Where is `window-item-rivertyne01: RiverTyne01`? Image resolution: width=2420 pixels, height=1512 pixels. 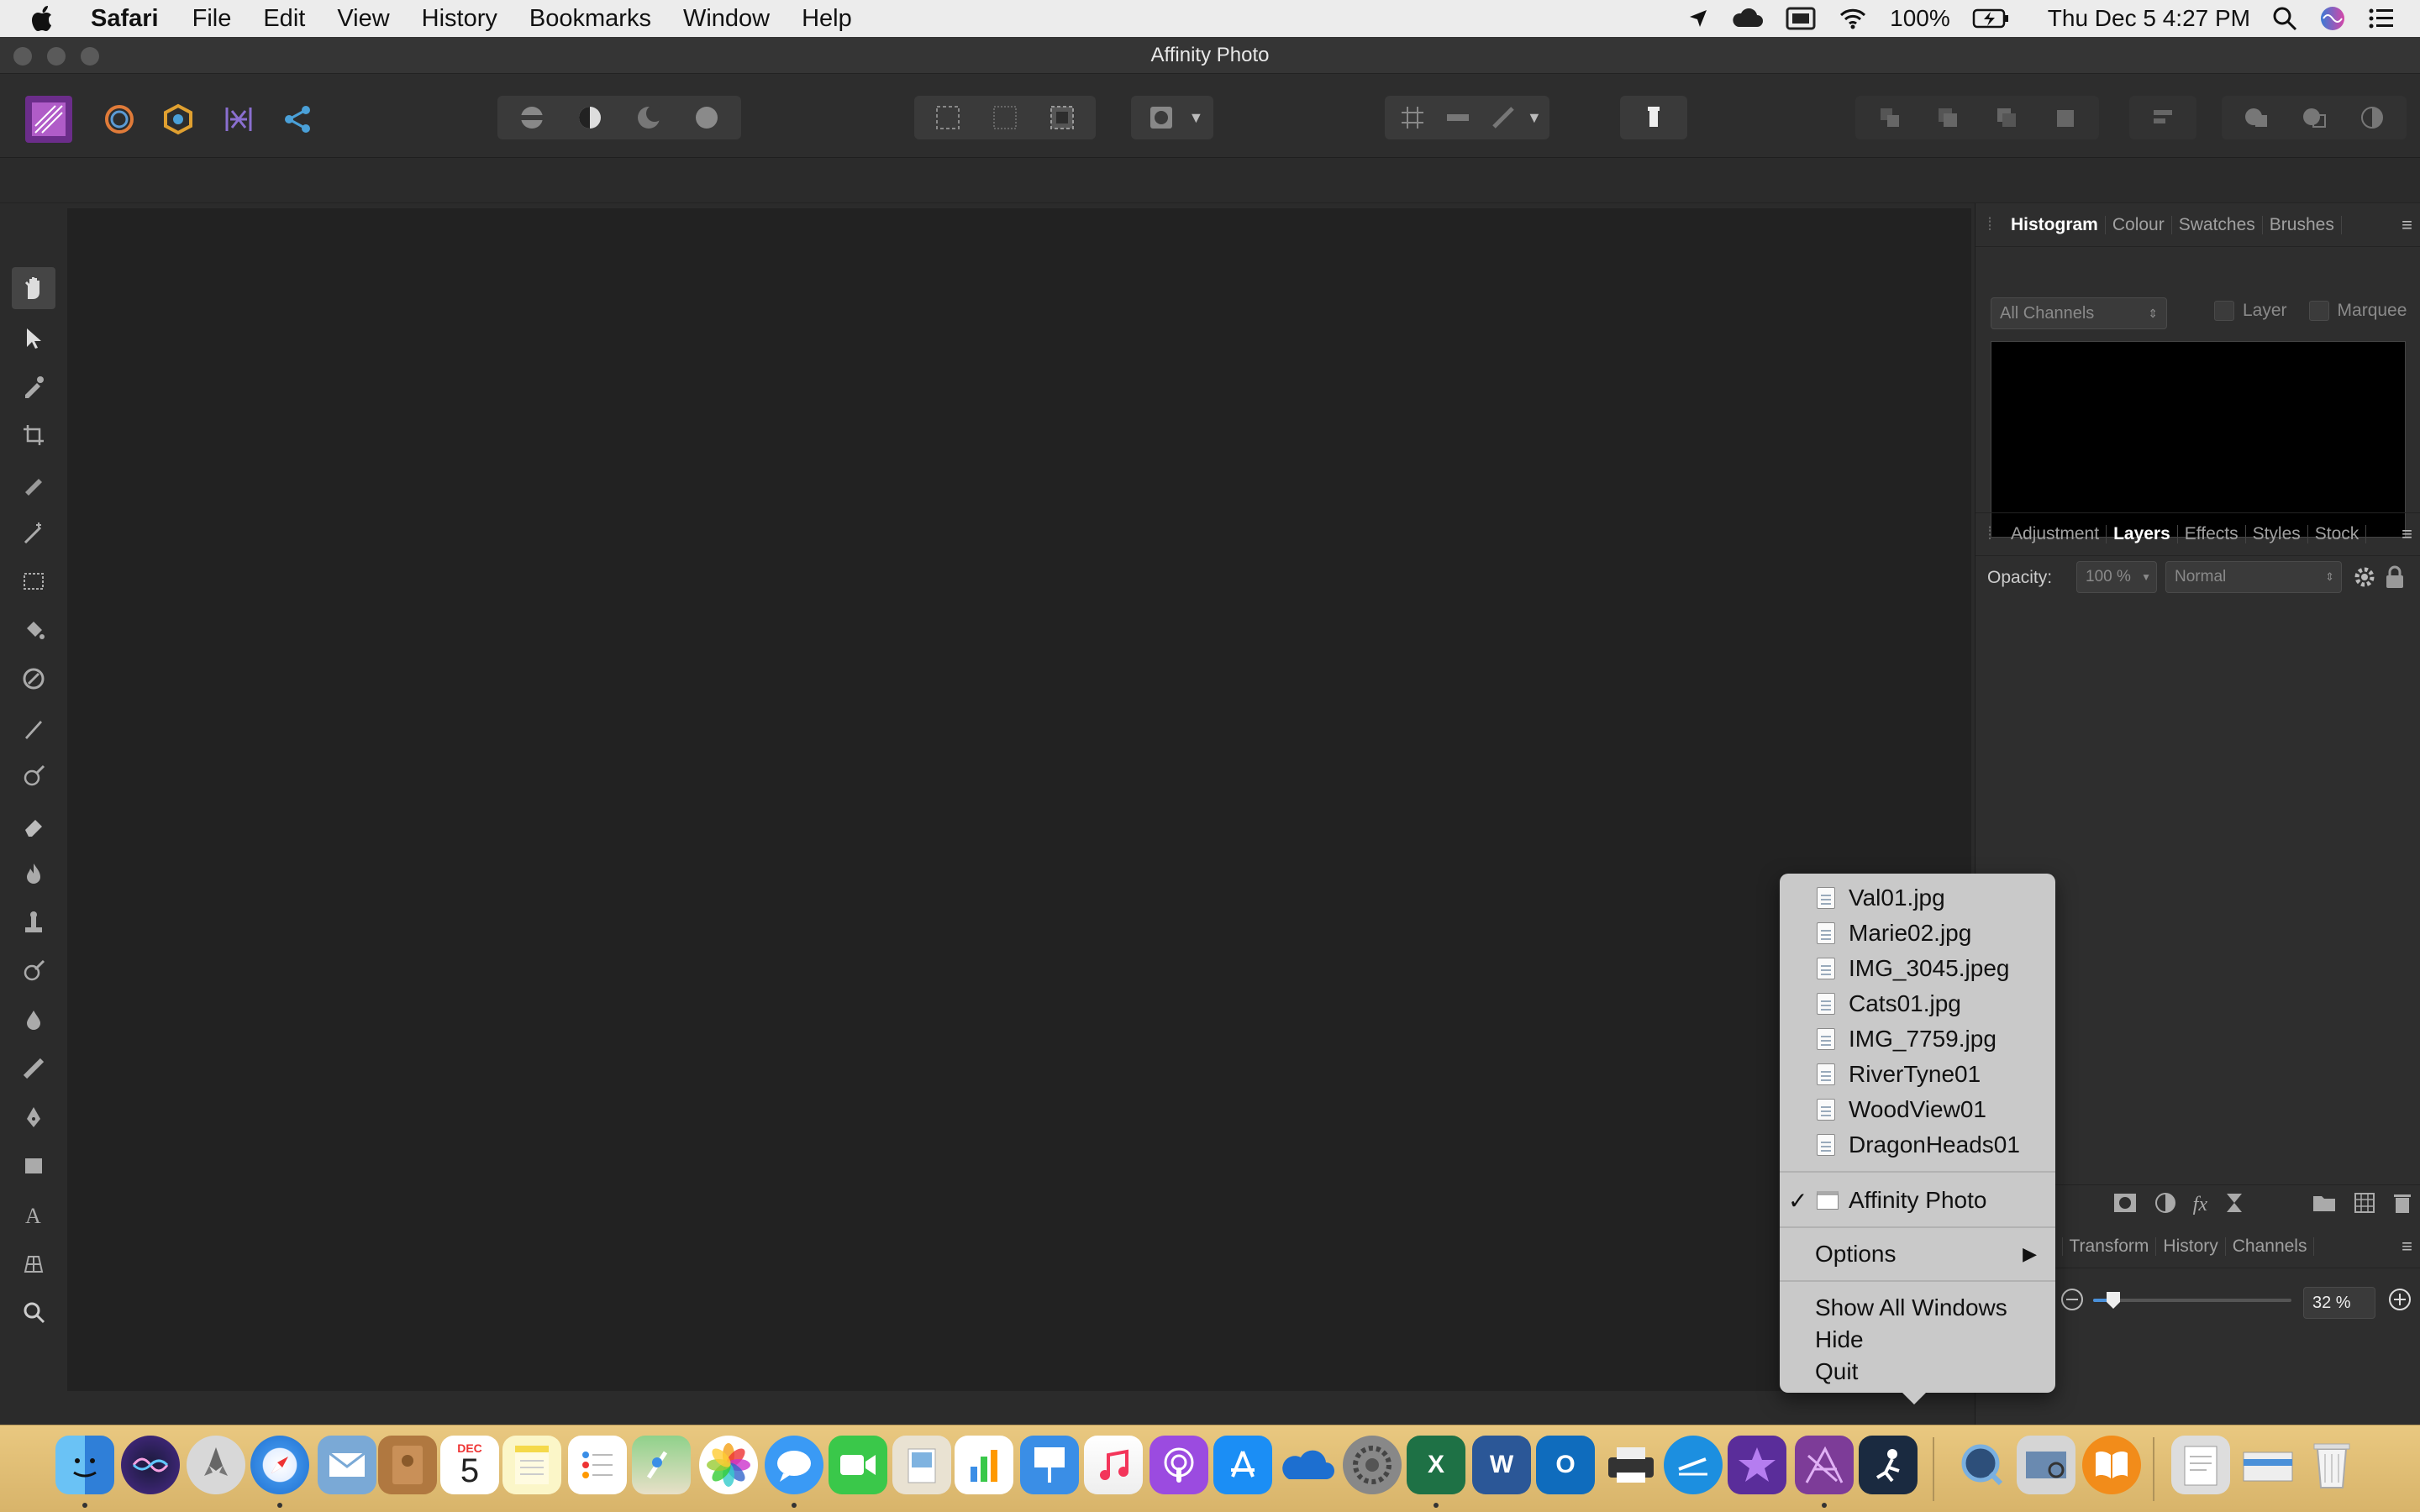 window-item-rivertyne01: RiverTyne01 is located at coordinates (1918, 1074).